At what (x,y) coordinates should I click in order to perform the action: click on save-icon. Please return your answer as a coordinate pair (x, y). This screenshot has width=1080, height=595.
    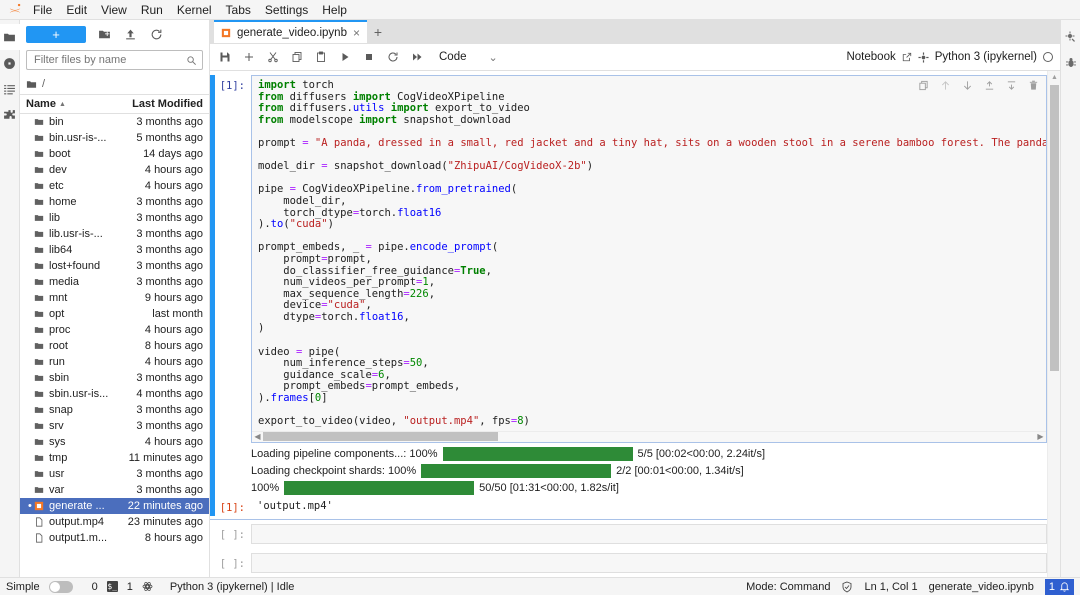
    Looking at the image, I should click on (224, 57).